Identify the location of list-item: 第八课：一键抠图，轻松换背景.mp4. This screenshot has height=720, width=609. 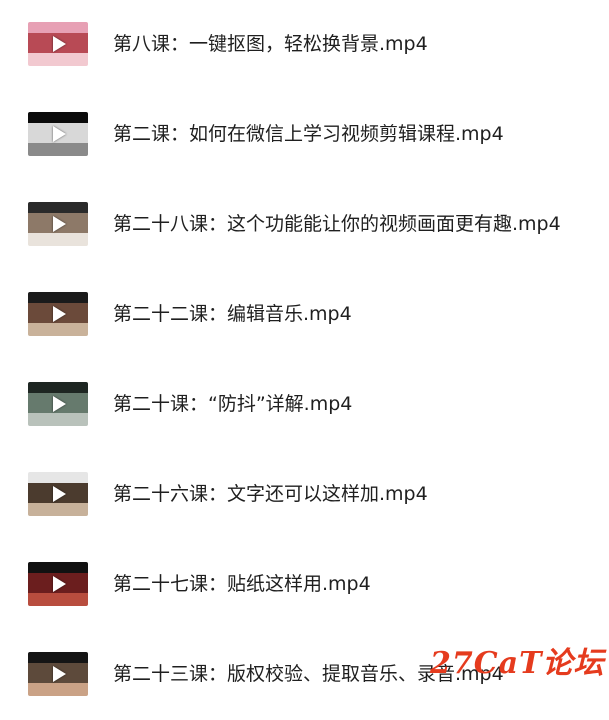
(304, 45).